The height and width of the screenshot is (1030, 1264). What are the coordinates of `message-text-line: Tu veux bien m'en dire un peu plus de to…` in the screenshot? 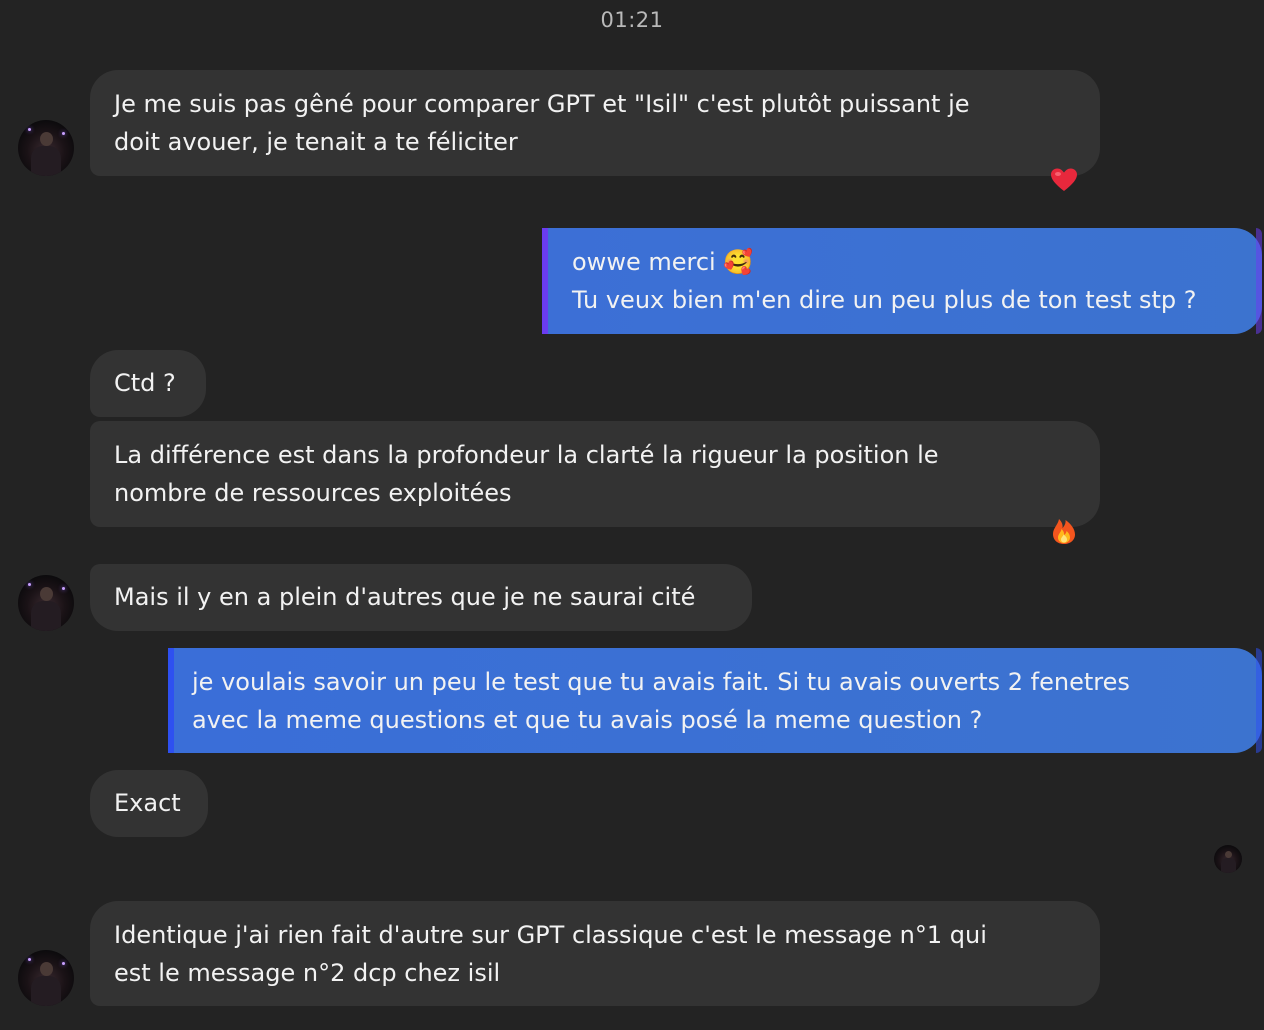 It's located at (884, 300).